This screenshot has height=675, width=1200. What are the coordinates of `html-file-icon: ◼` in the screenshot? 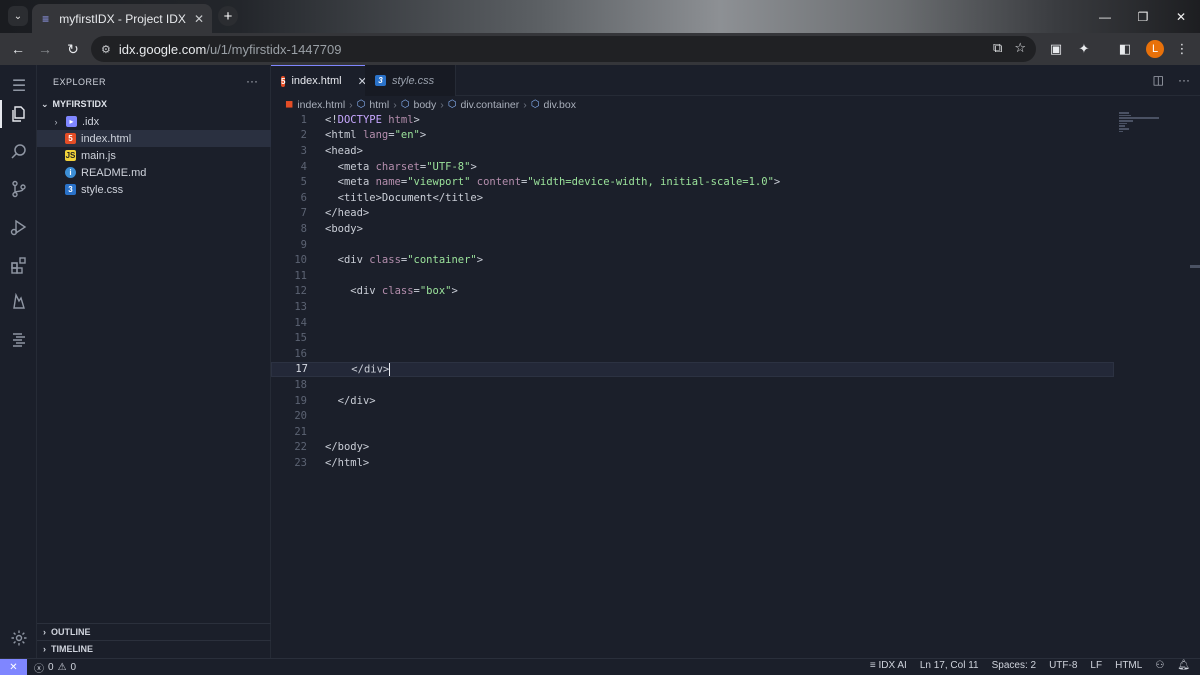 It's located at (289, 104).